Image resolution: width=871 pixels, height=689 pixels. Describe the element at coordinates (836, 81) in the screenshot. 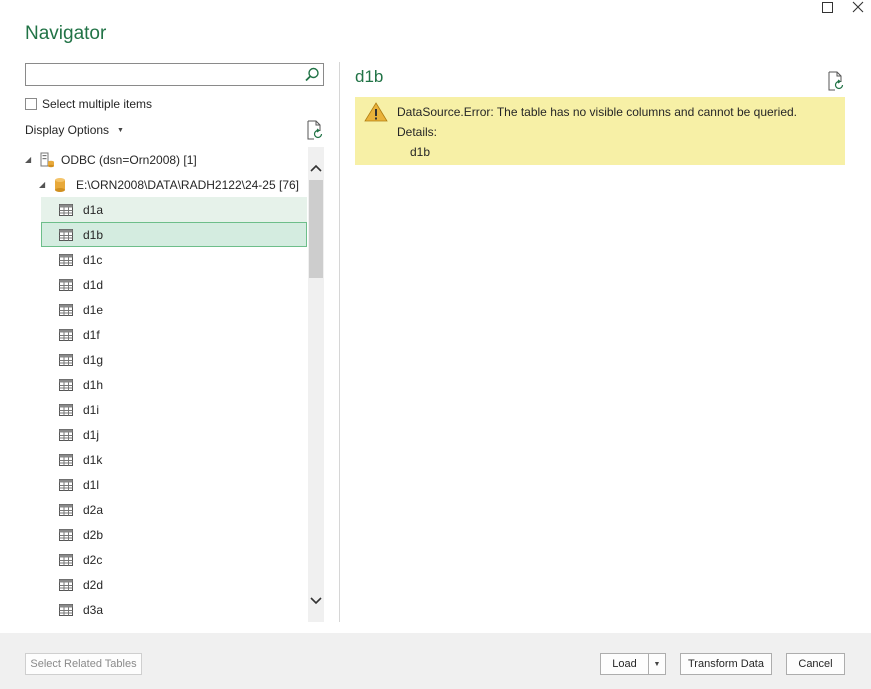

I see `refresh-preview-icon` at that location.